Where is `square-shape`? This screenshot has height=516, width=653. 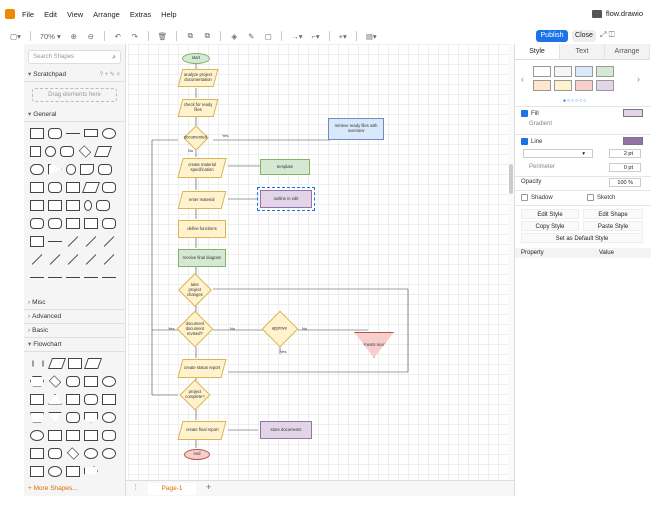
square-shape is located at coordinates (35, 151).